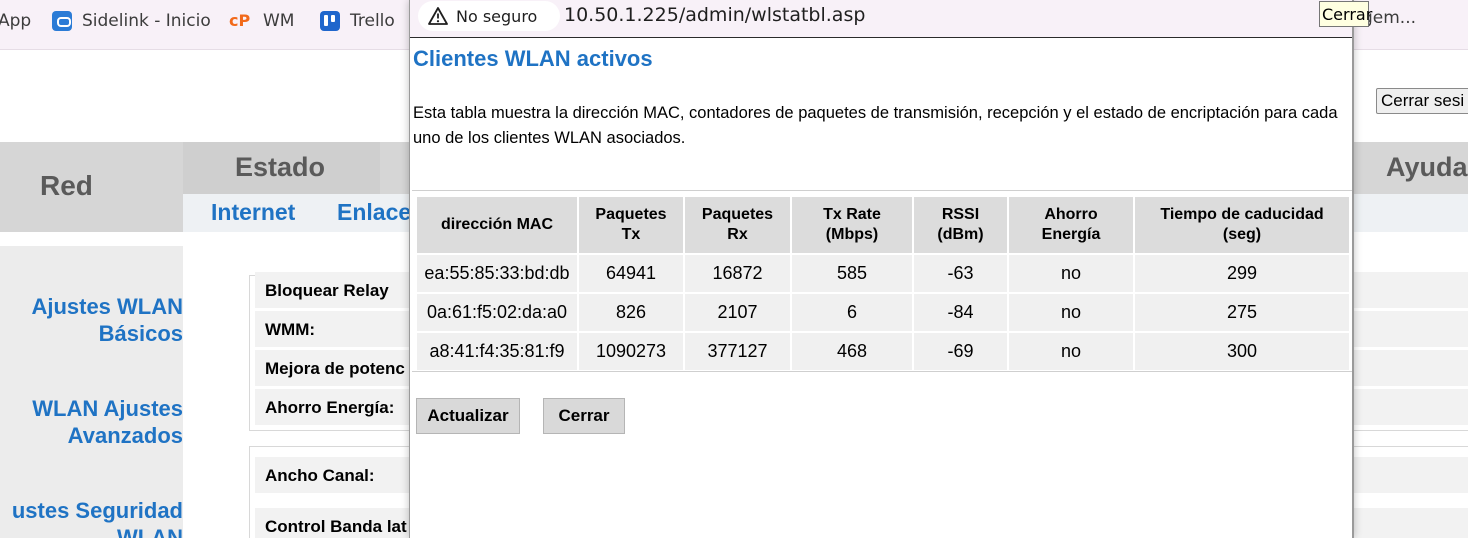 This screenshot has height=538, width=1468. I want to click on cell-tx-packets: 1090273, so click(631, 351).